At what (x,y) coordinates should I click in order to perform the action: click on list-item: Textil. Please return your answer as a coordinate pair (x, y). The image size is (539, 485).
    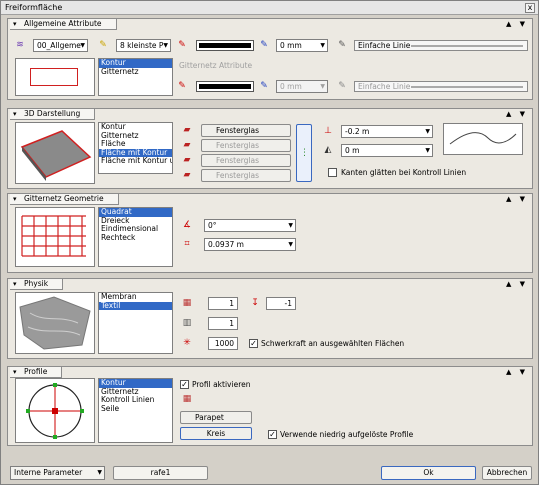
    Looking at the image, I should click on (135, 305).